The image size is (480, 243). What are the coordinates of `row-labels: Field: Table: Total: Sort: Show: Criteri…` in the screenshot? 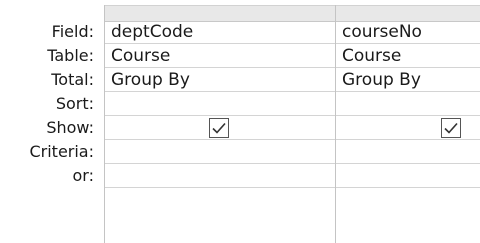 It's located at (48, 104).